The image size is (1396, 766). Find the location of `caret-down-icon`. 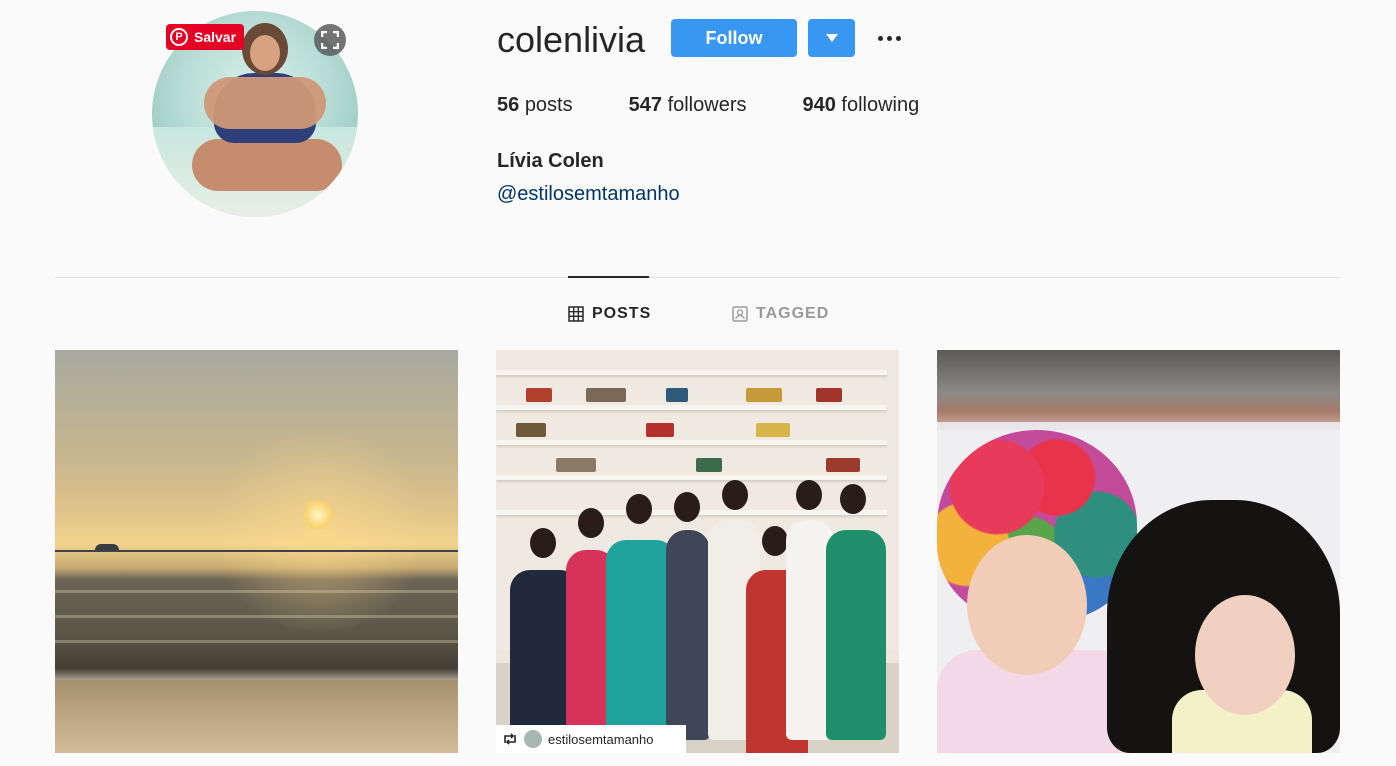

caret-down-icon is located at coordinates (831, 38).